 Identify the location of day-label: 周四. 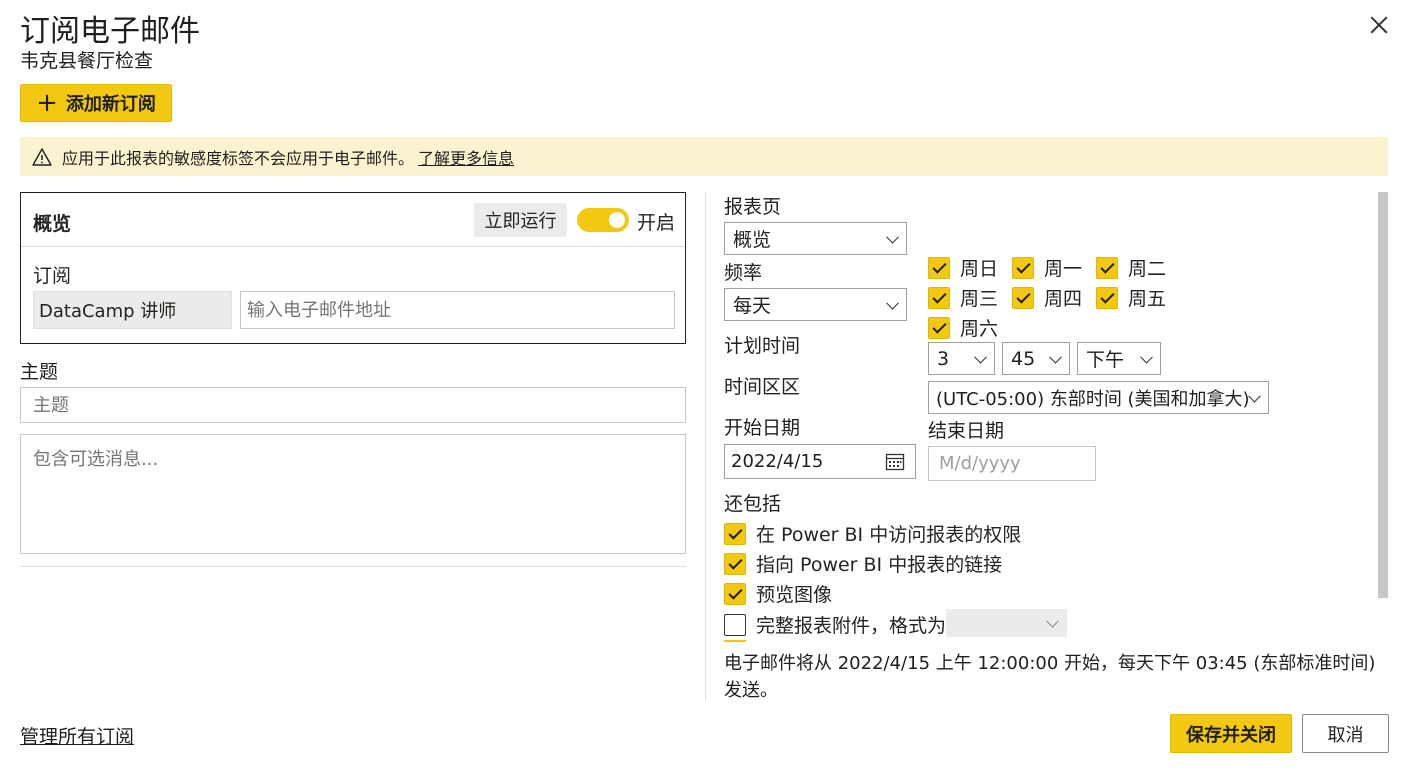
(1063, 299).